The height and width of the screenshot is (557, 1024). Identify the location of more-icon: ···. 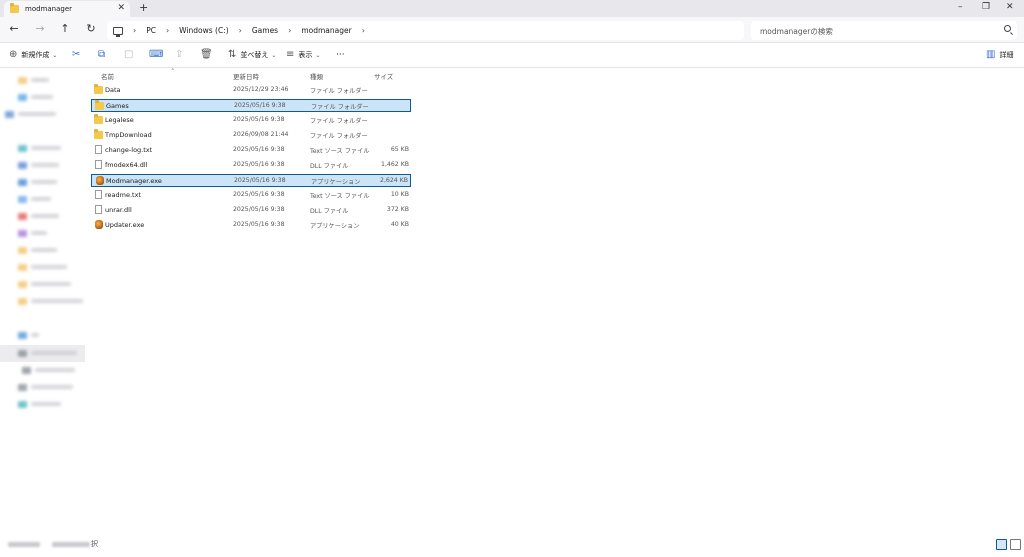
(340, 55).